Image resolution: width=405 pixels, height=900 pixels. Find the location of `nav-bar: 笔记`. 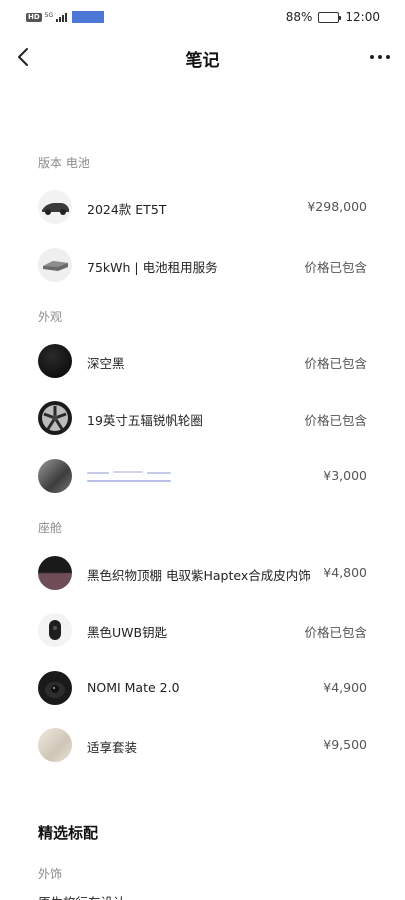

nav-bar: 笔记 is located at coordinates (202, 57).